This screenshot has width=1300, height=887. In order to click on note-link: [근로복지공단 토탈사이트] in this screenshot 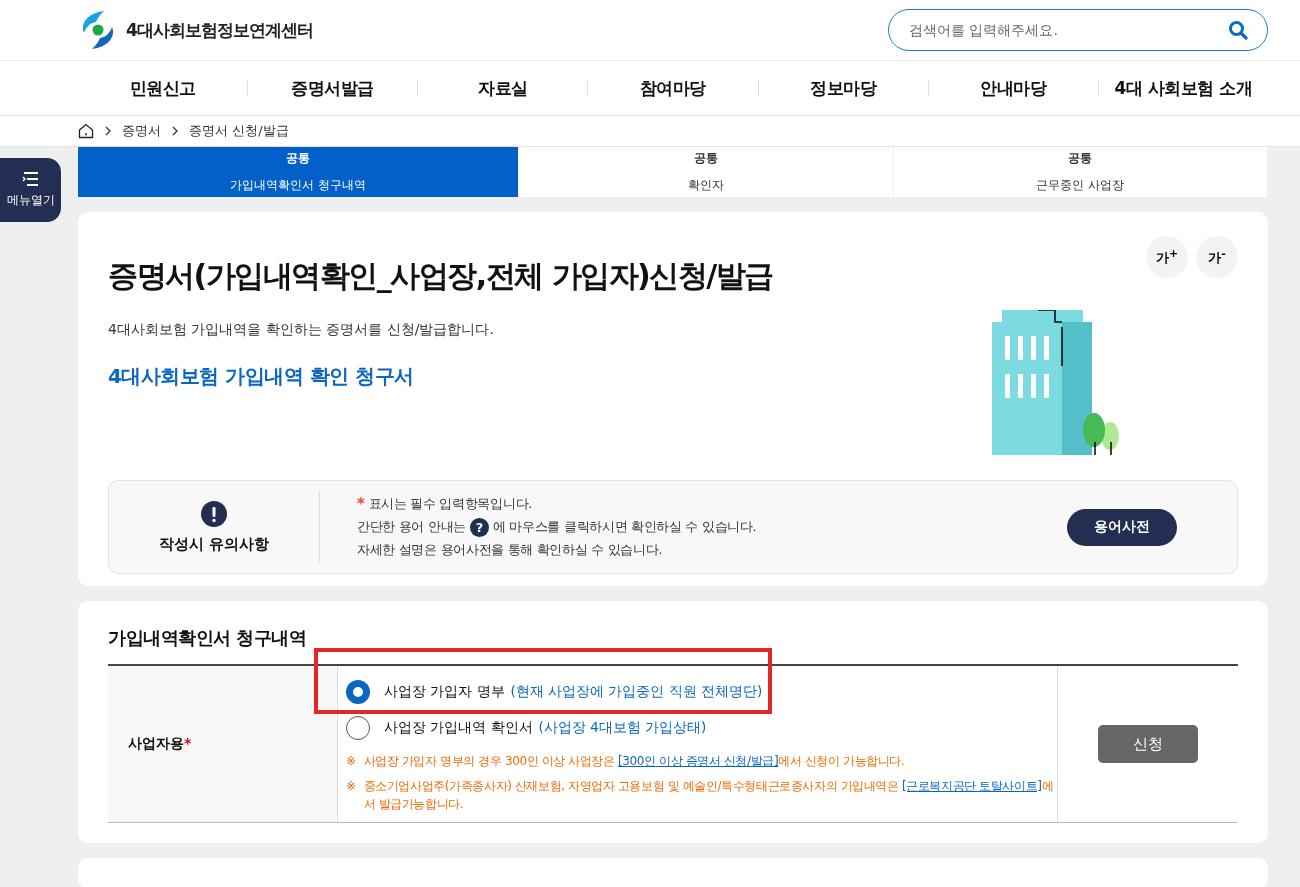, I will do `click(972, 785)`.